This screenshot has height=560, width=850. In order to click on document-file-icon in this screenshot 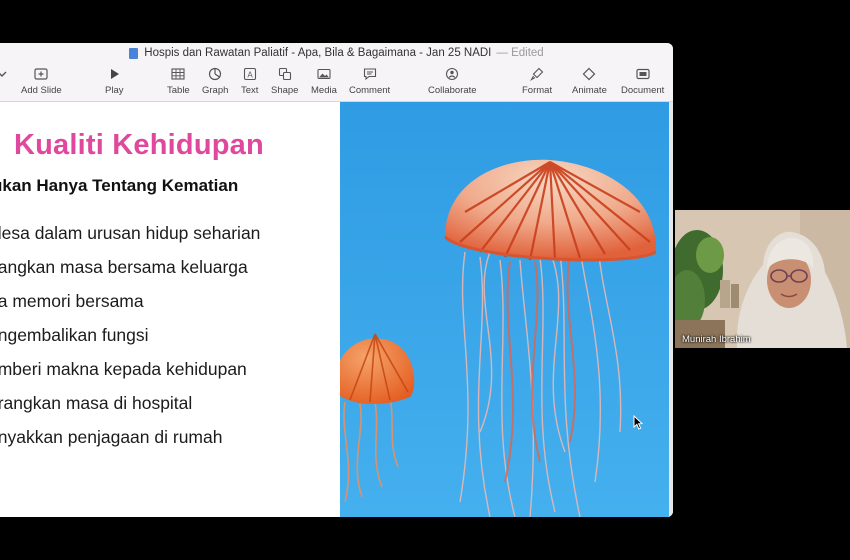, I will do `click(134, 53)`.